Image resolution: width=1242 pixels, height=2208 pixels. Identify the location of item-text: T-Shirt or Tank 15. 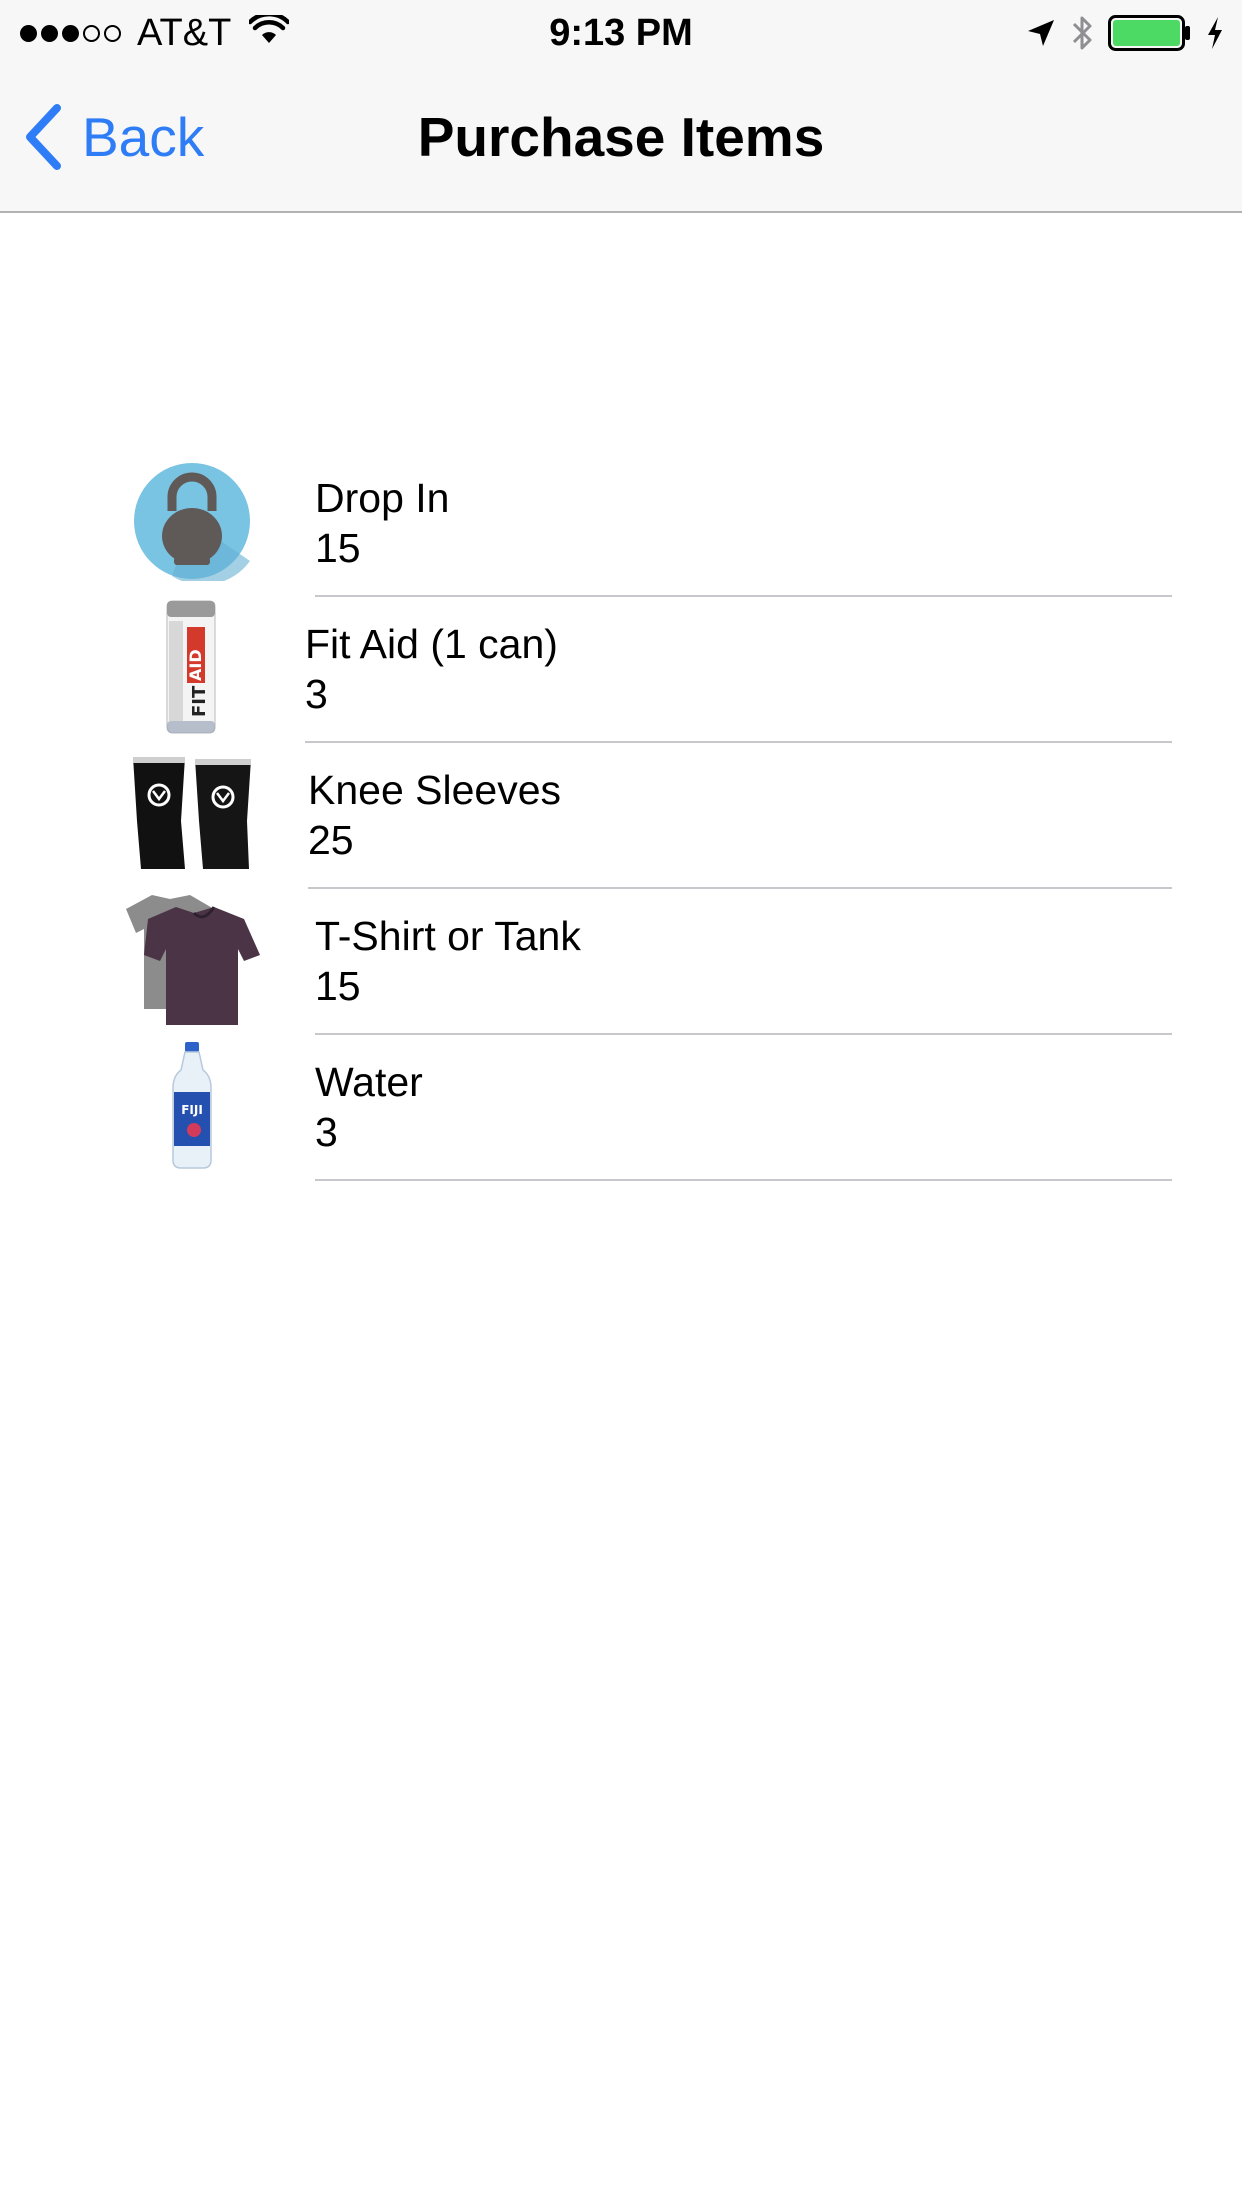
(448, 961).